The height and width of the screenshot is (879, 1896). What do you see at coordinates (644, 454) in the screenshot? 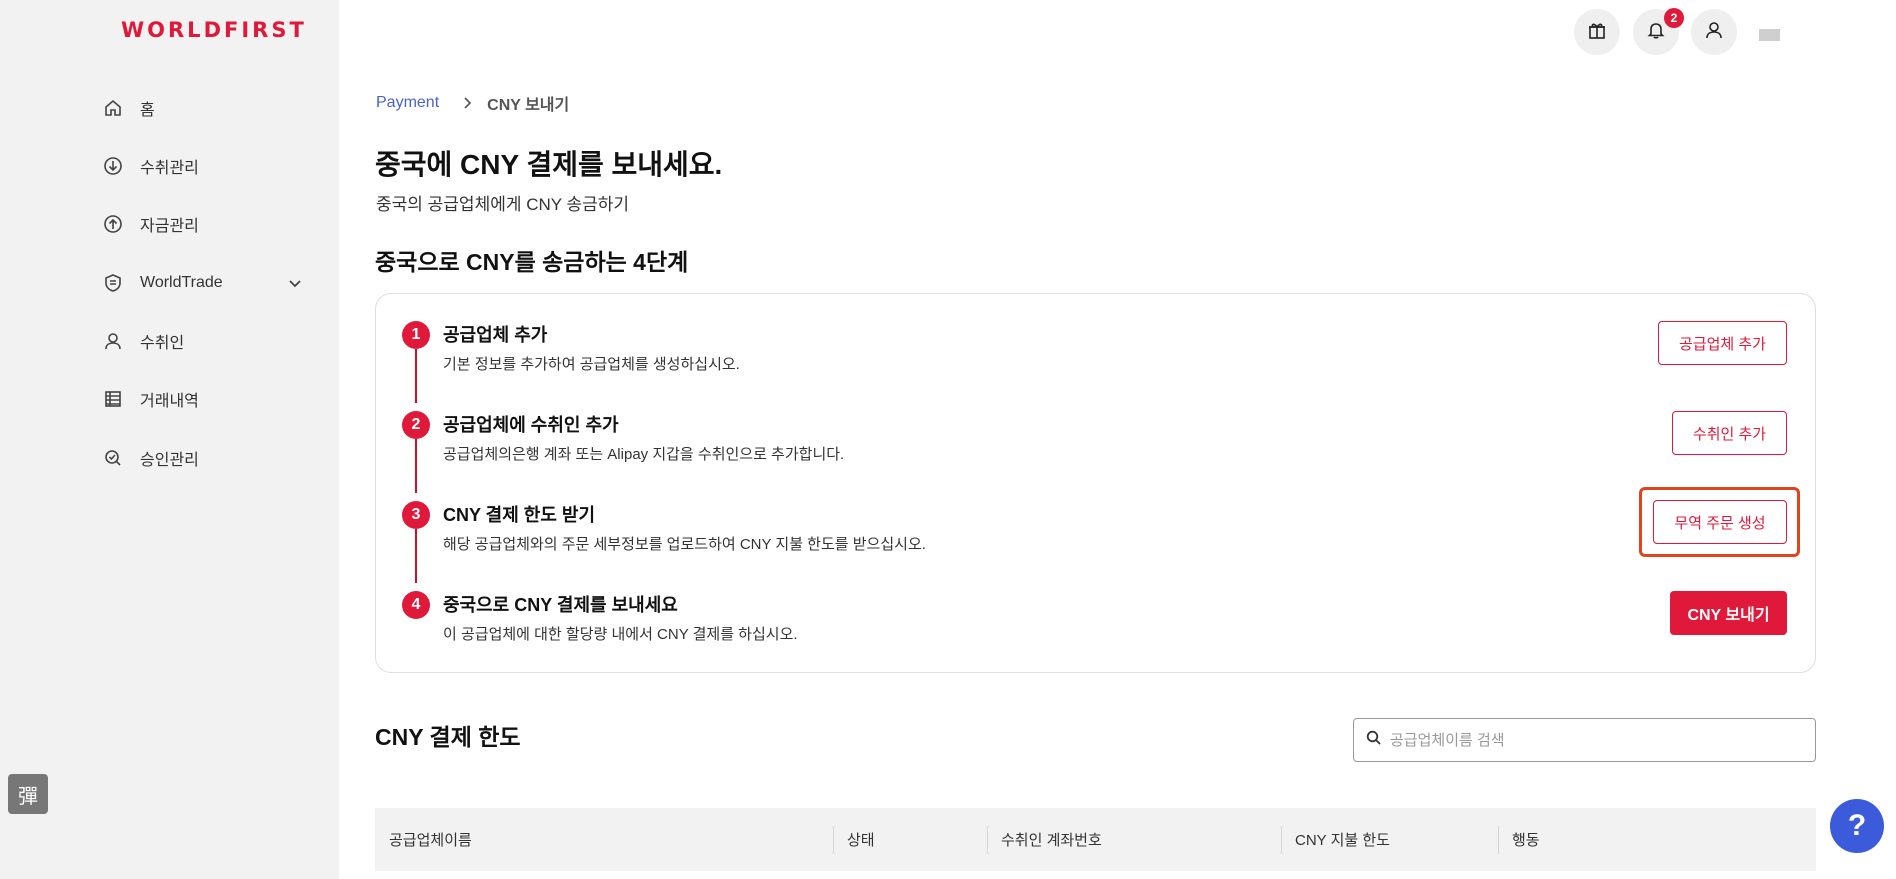
I see `step-description: 공급업체의은행 계좌 또는 Alipay 지갑을 수취인으로 추가합니다.` at bounding box center [644, 454].